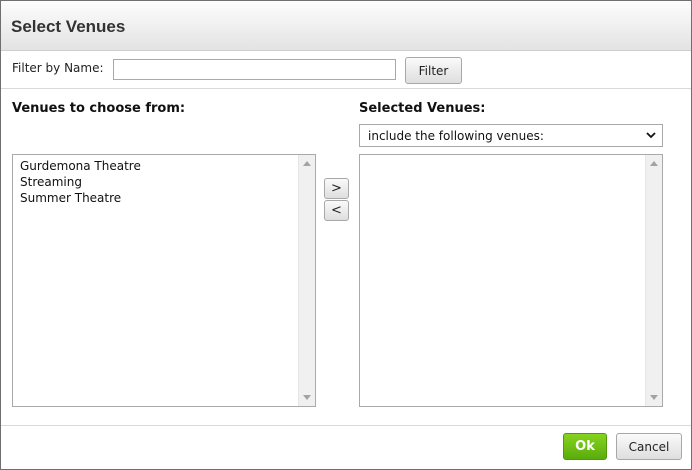 Image resolution: width=692 pixels, height=470 pixels. Describe the element at coordinates (651, 135) in the screenshot. I see `chevron-down-icon` at that location.